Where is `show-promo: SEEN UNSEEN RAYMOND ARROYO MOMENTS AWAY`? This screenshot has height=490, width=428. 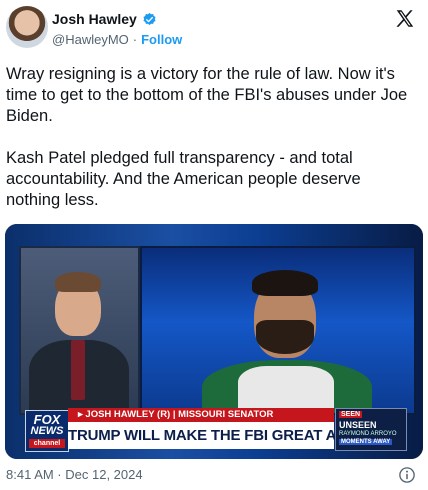 show-promo: SEEN UNSEEN RAYMOND ARROYO MOMENTS AWAY is located at coordinates (371, 429).